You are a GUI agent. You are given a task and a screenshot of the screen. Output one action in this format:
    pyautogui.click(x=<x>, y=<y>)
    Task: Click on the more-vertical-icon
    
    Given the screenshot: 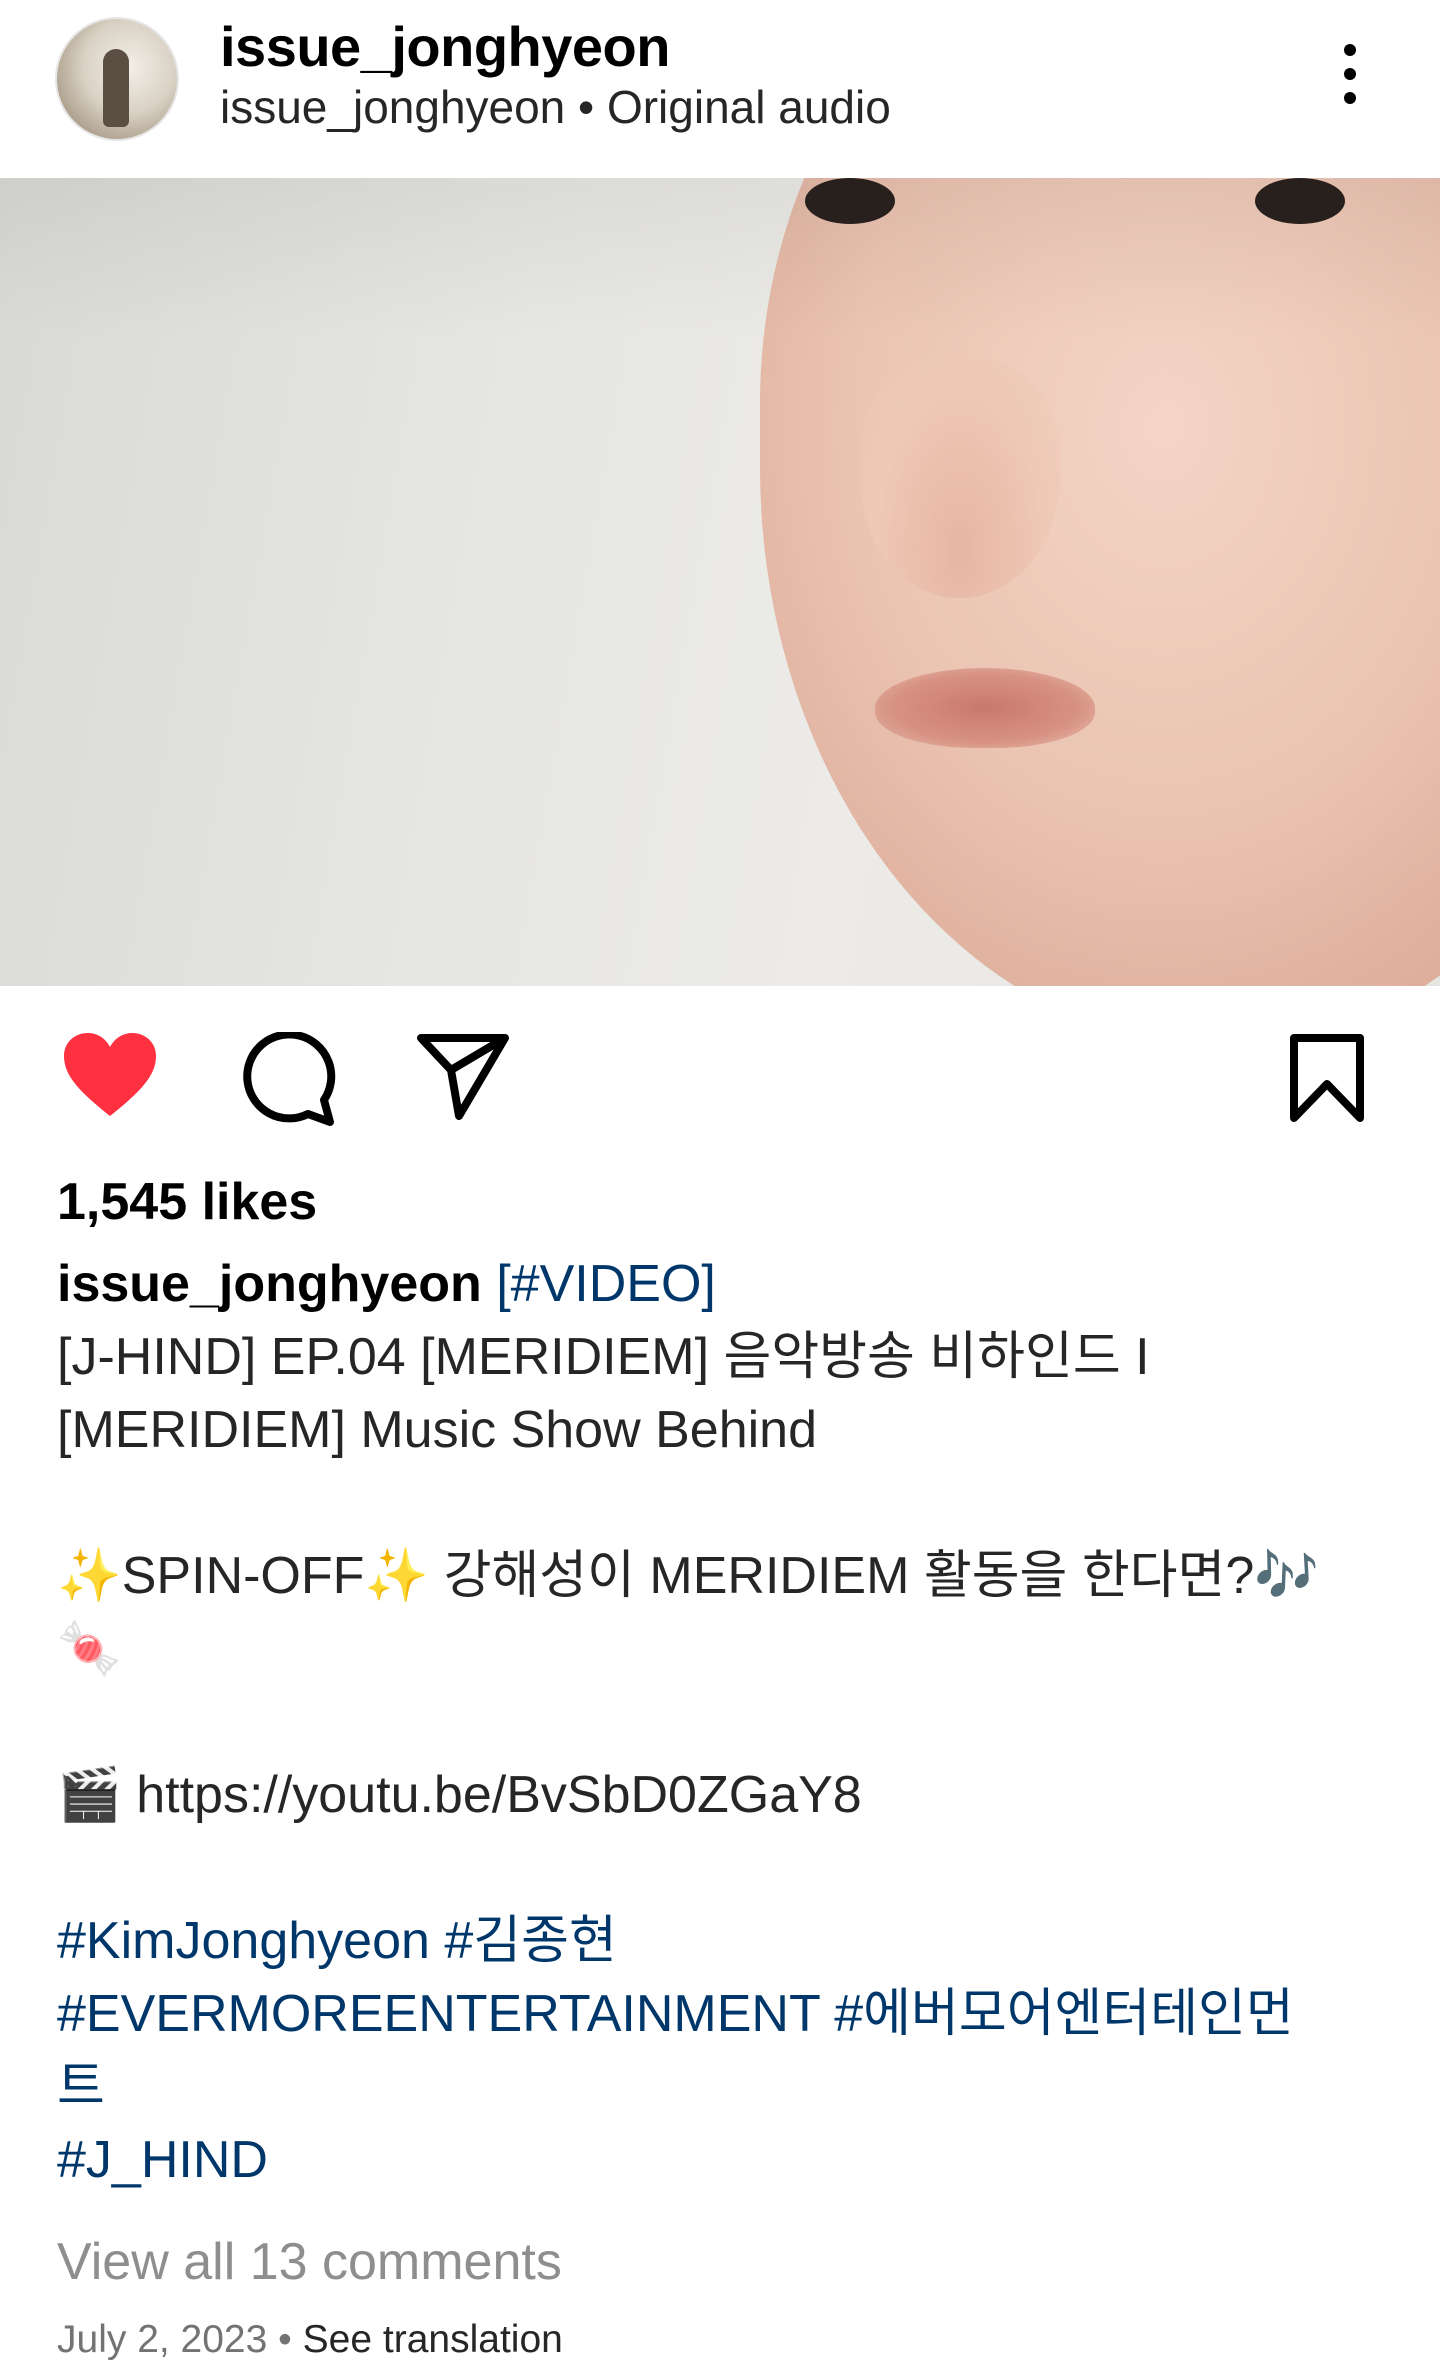 What is the action you would take?
    pyautogui.click(x=1350, y=74)
    